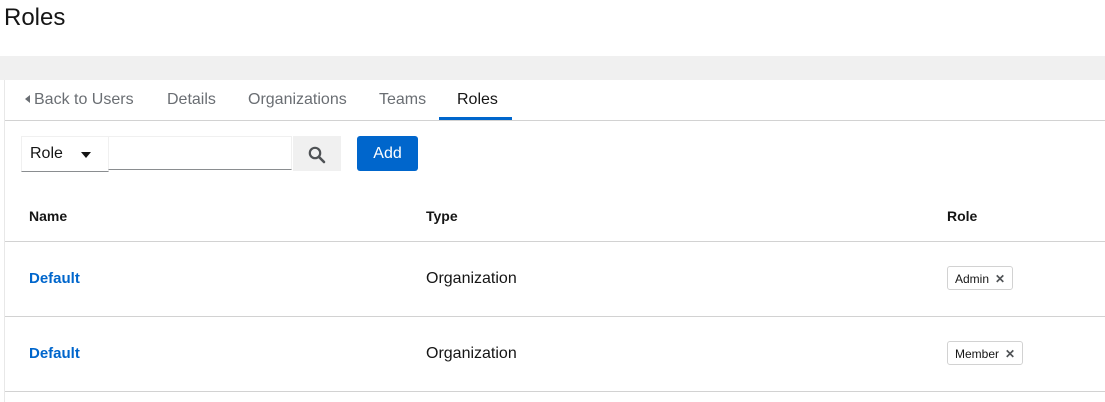 This screenshot has width=1105, height=402. What do you see at coordinates (48, 216) in the screenshot?
I see `column-header-name: Name` at bounding box center [48, 216].